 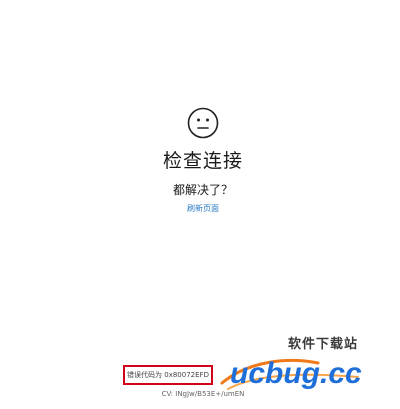 What do you see at coordinates (202, 161) in the screenshot?
I see `page-title: 检查连接` at bounding box center [202, 161].